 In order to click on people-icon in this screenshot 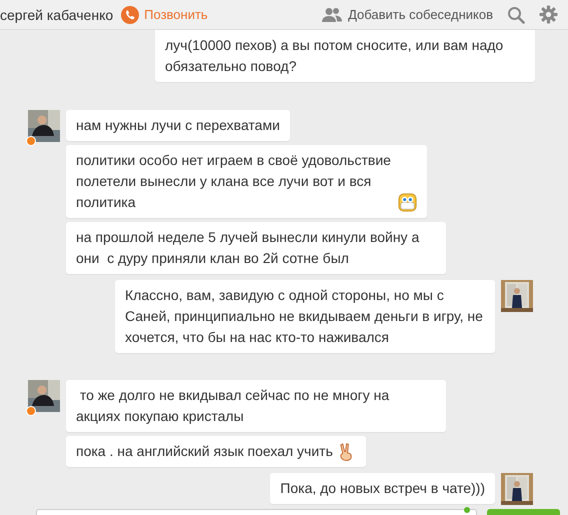, I will do `click(332, 14)`.